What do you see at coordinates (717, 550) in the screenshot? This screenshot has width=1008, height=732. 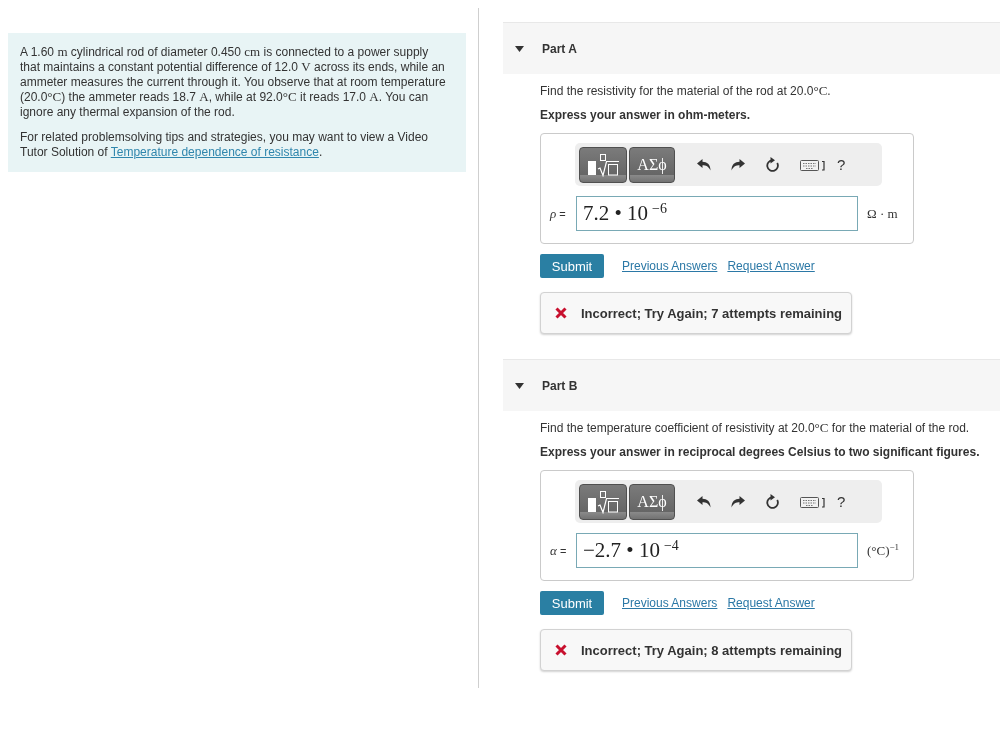 I see `answer-input: −2.7 • 10$^{−4}$` at bounding box center [717, 550].